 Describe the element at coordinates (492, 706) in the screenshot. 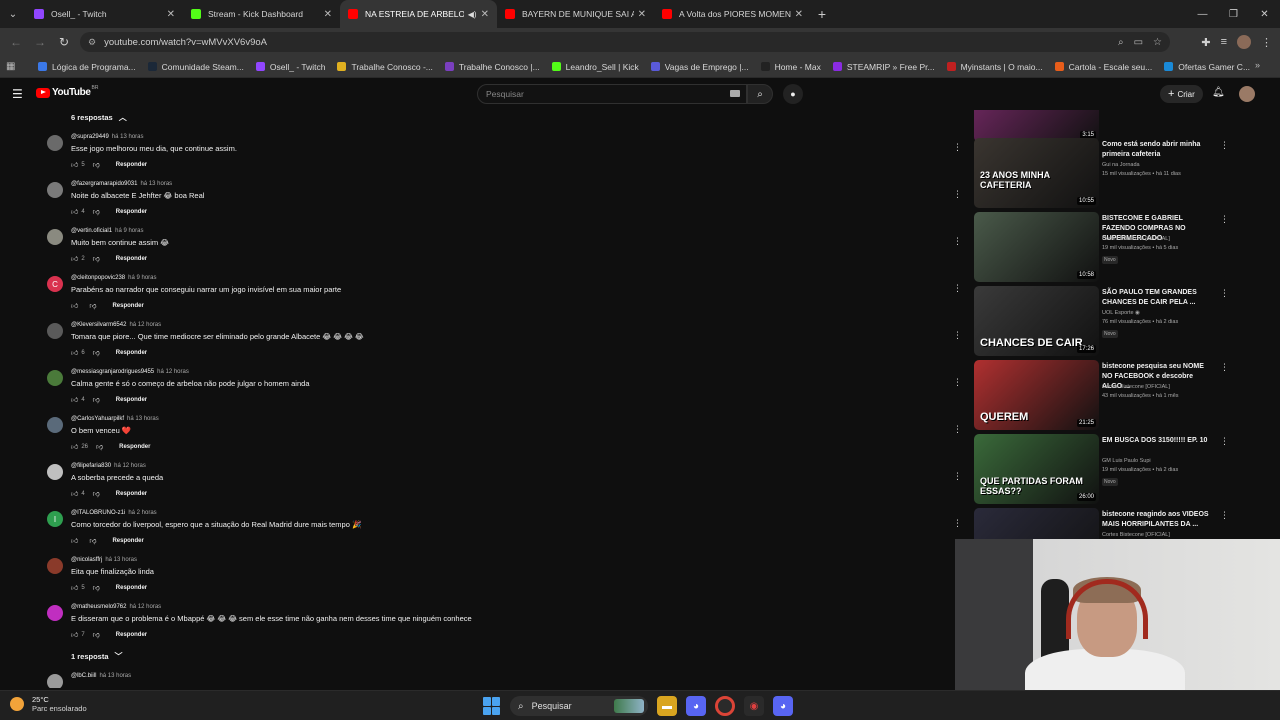

I see `windows-start-icon` at that location.